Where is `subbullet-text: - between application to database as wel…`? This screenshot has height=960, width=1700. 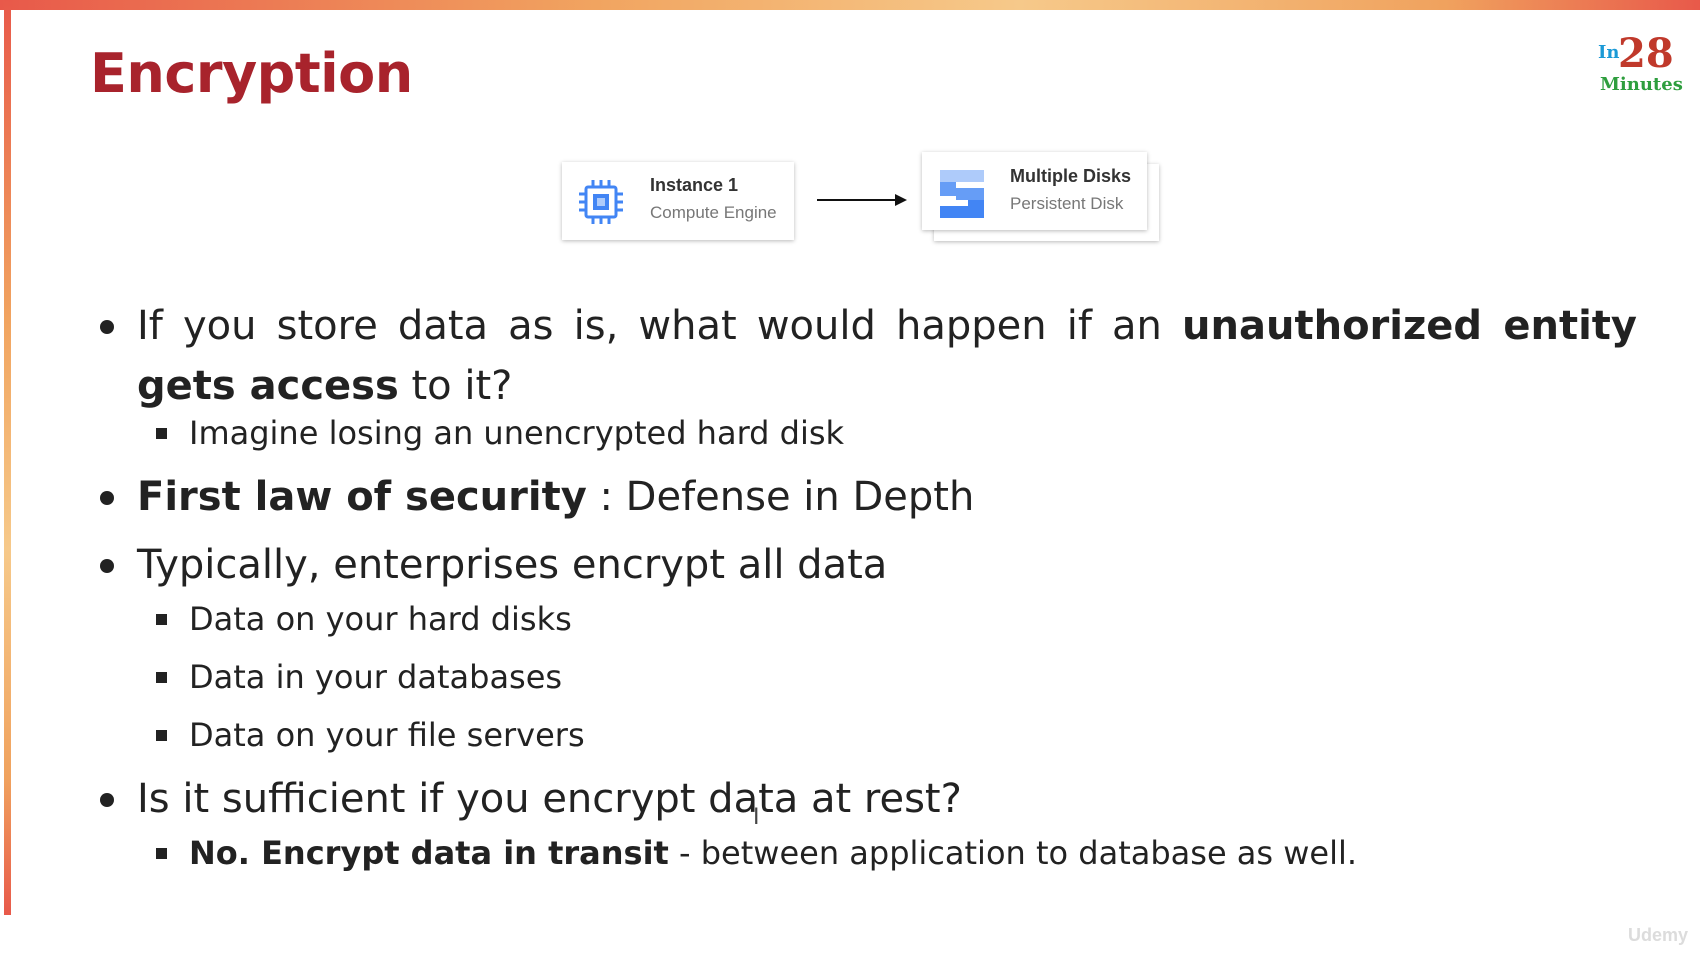 subbullet-text: - between application to database as wel… is located at coordinates (1013, 853).